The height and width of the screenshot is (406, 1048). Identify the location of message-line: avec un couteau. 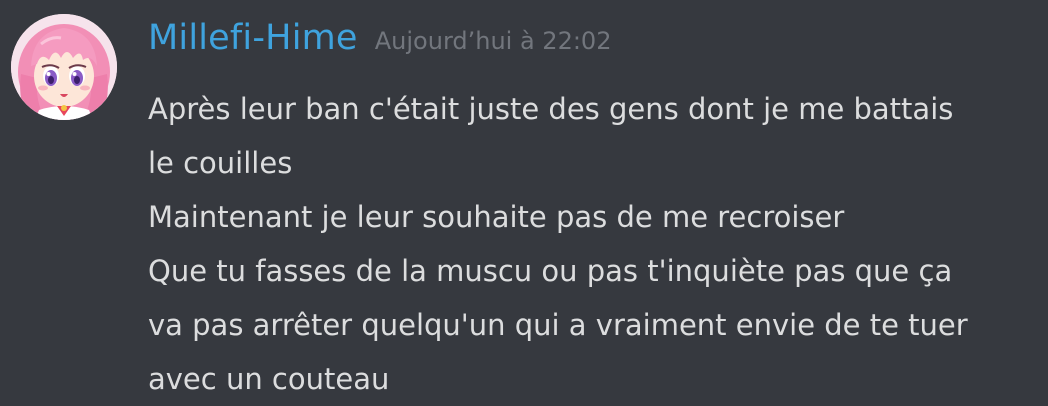
(269, 379).